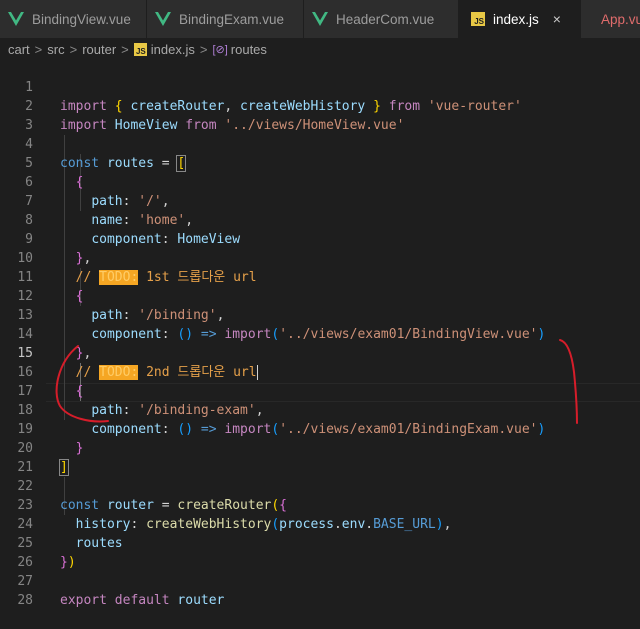  What do you see at coordinates (568, 381) in the screenshot?
I see `annotation-right-stroke` at bounding box center [568, 381].